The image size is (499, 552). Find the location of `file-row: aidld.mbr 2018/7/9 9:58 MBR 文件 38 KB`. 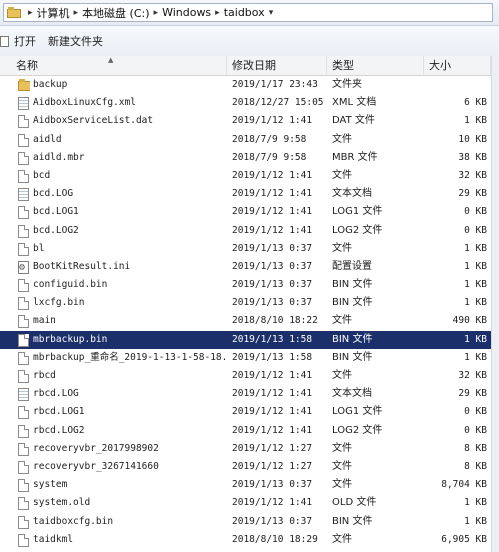

file-row: aidld.mbr 2018/7/9 9:58 MBR 文件 38 KB is located at coordinates (249, 158).